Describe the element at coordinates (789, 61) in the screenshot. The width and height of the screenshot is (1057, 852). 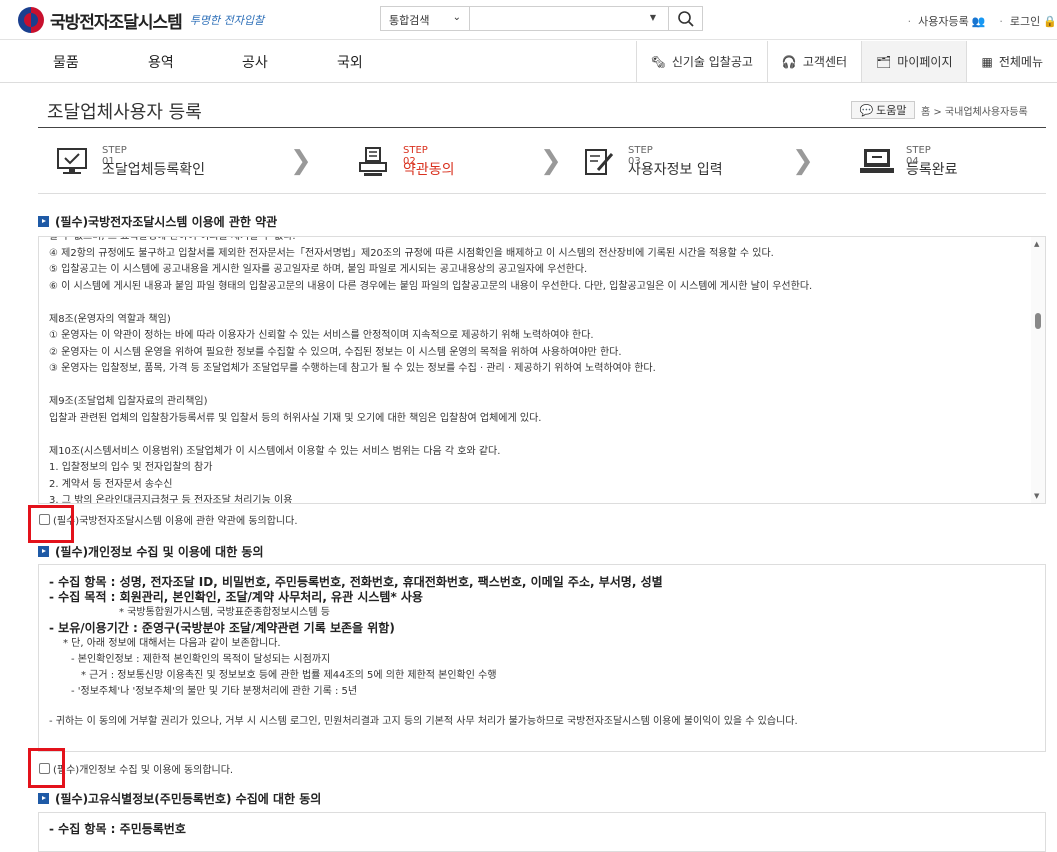
I see `headset-icon: 🎧` at that location.